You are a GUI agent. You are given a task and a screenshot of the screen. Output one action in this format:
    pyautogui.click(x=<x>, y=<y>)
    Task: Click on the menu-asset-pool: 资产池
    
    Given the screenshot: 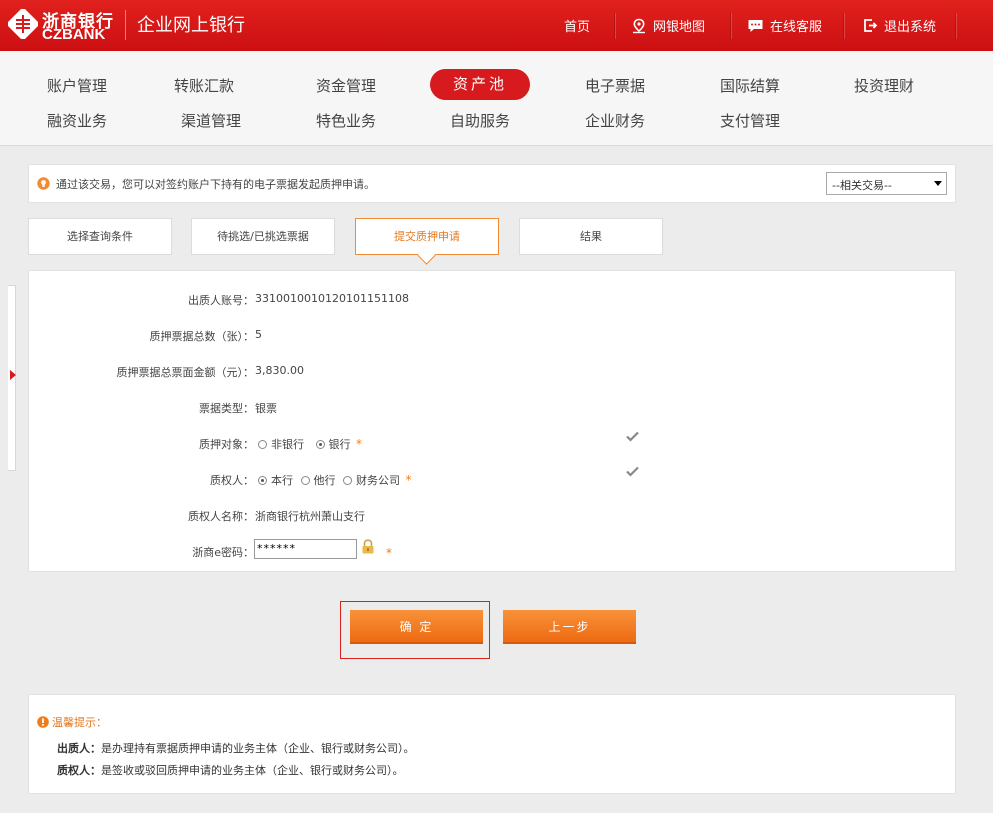 What is the action you would take?
    pyautogui.click(x=480, y=84)
    